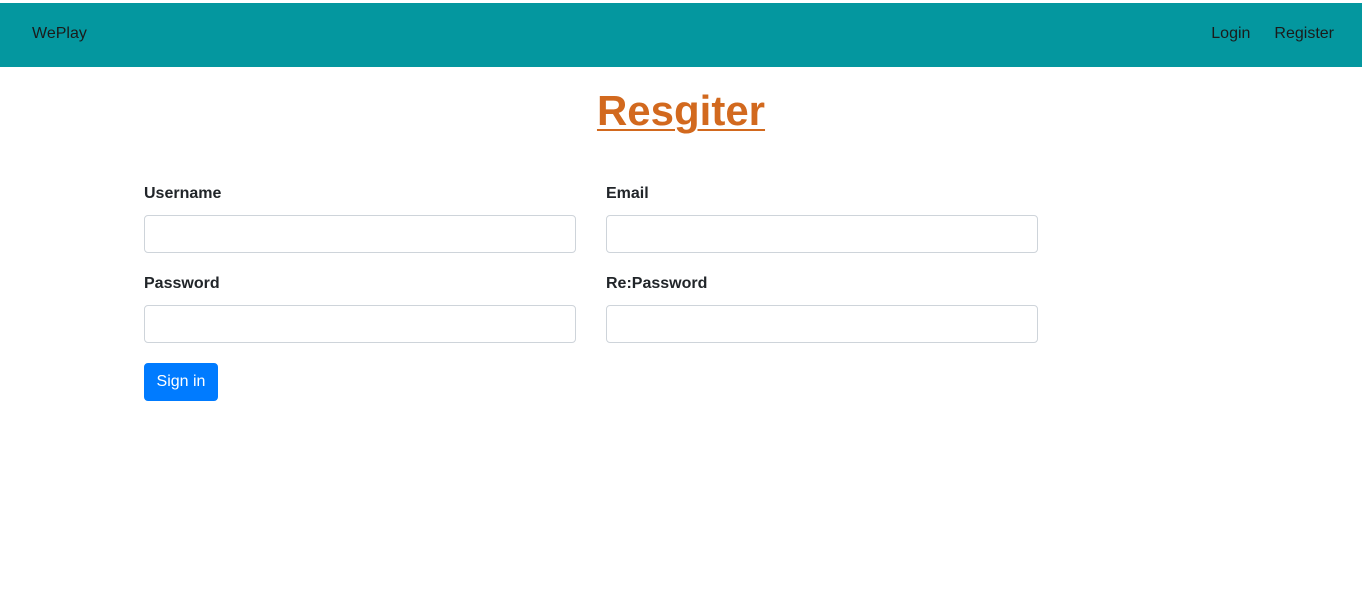  Describe the element at coordinates (627, 193) in the screenshot. I see `email-label: Email` at that location.